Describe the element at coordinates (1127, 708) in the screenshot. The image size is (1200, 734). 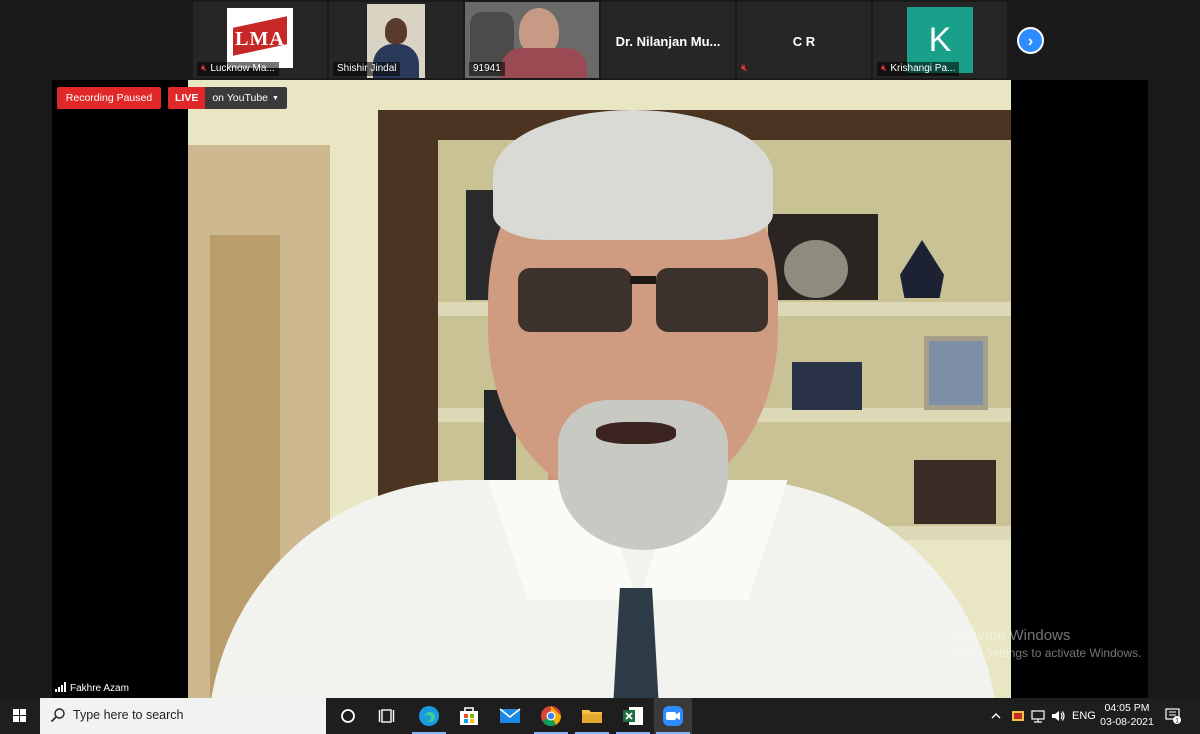
I see `clock-time: 04:05 PM` at that location.